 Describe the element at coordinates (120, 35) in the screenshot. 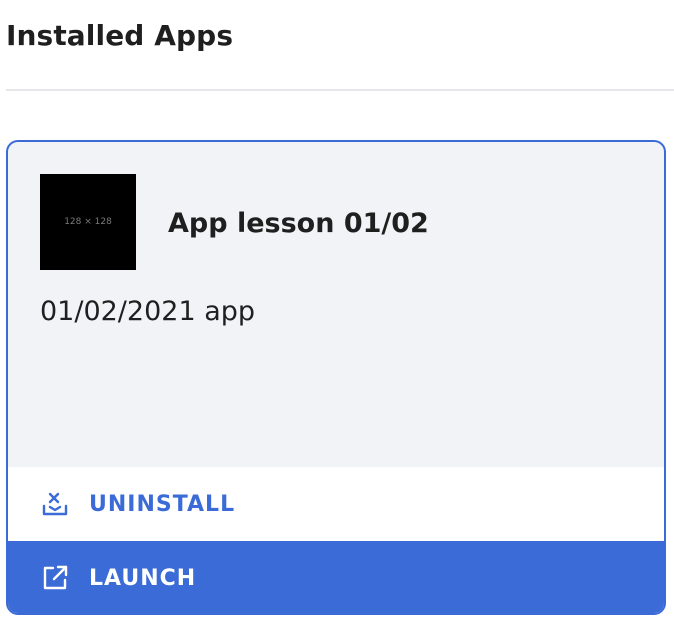

I see `page-title: Installed Apps` at that location.